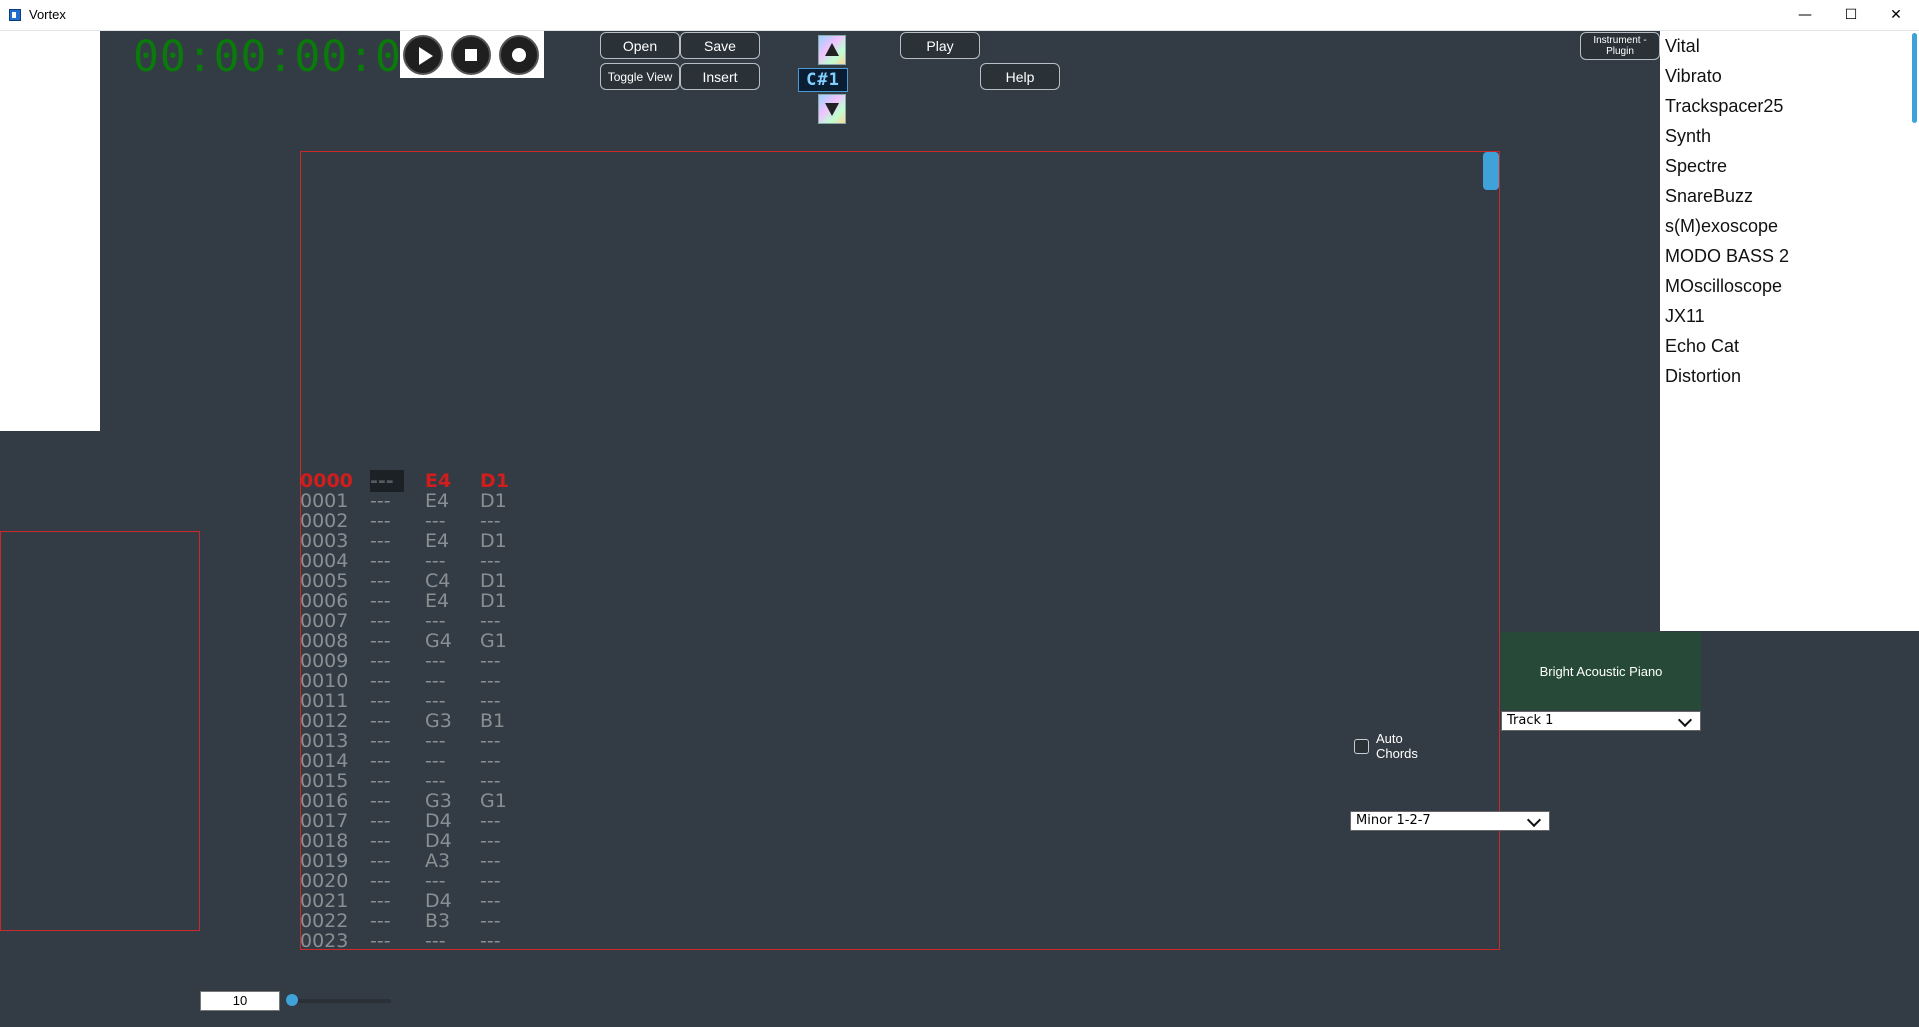 This screenshot has height=1027, width=1919. Describe the element at coordinates (1450, 821) in the screenshot. I see `chord-progression-select: Minor 1-2-7` at that location.